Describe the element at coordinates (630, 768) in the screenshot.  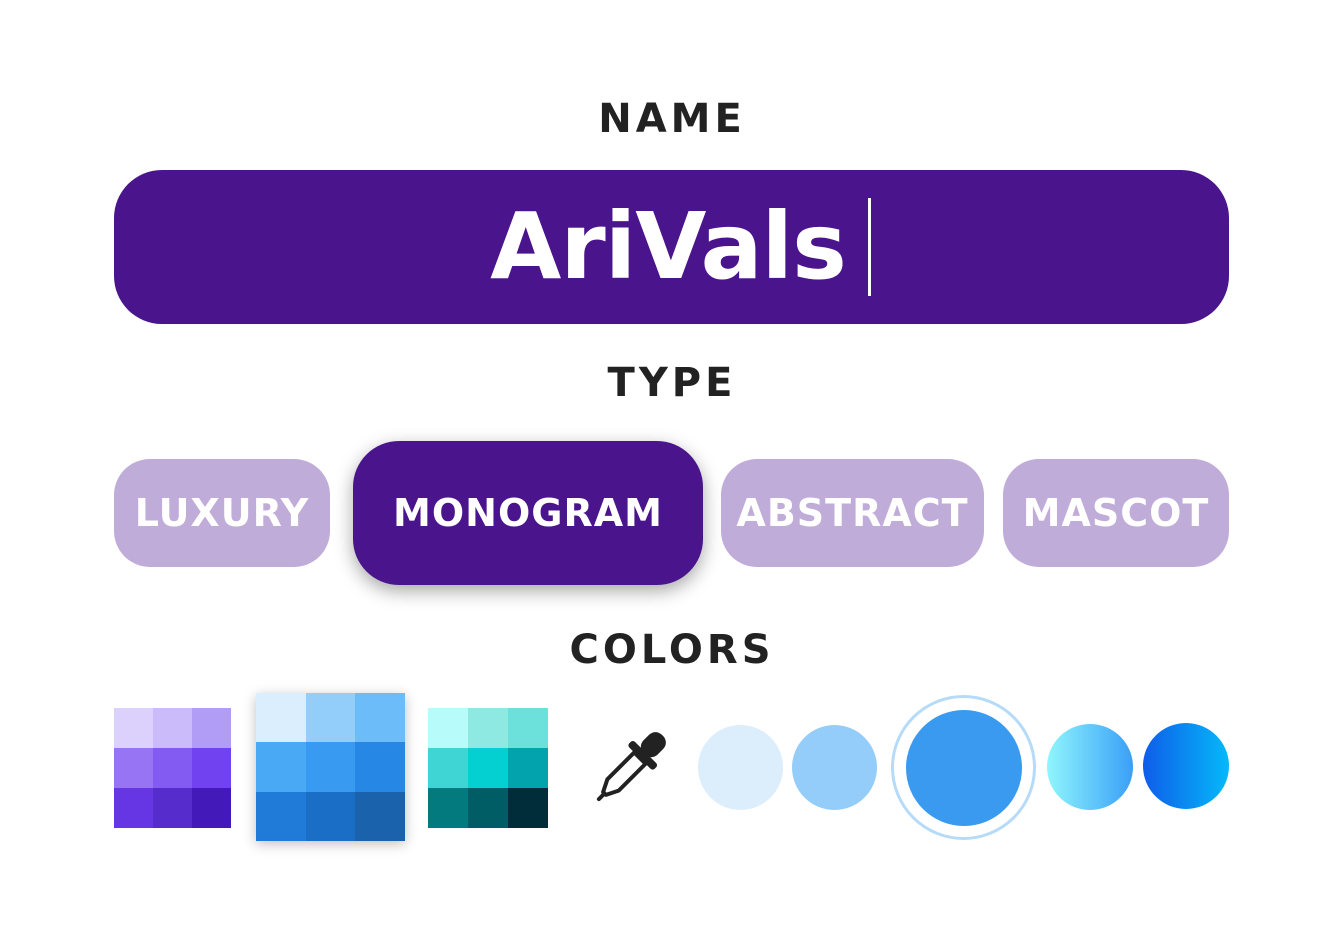
I see `eyedropper-icon` at that location.